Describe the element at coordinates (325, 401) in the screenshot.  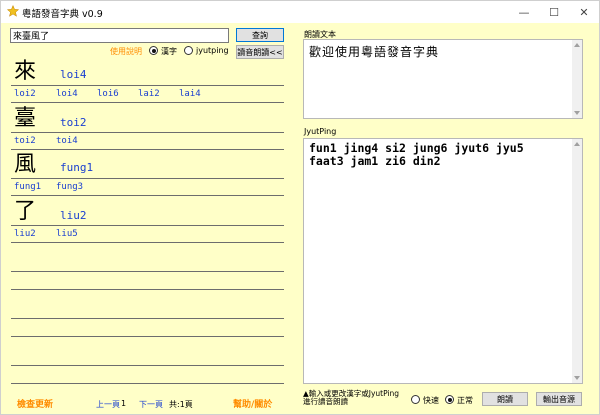
I see `hint-line-2: 進行讀音朗讀` at that location.